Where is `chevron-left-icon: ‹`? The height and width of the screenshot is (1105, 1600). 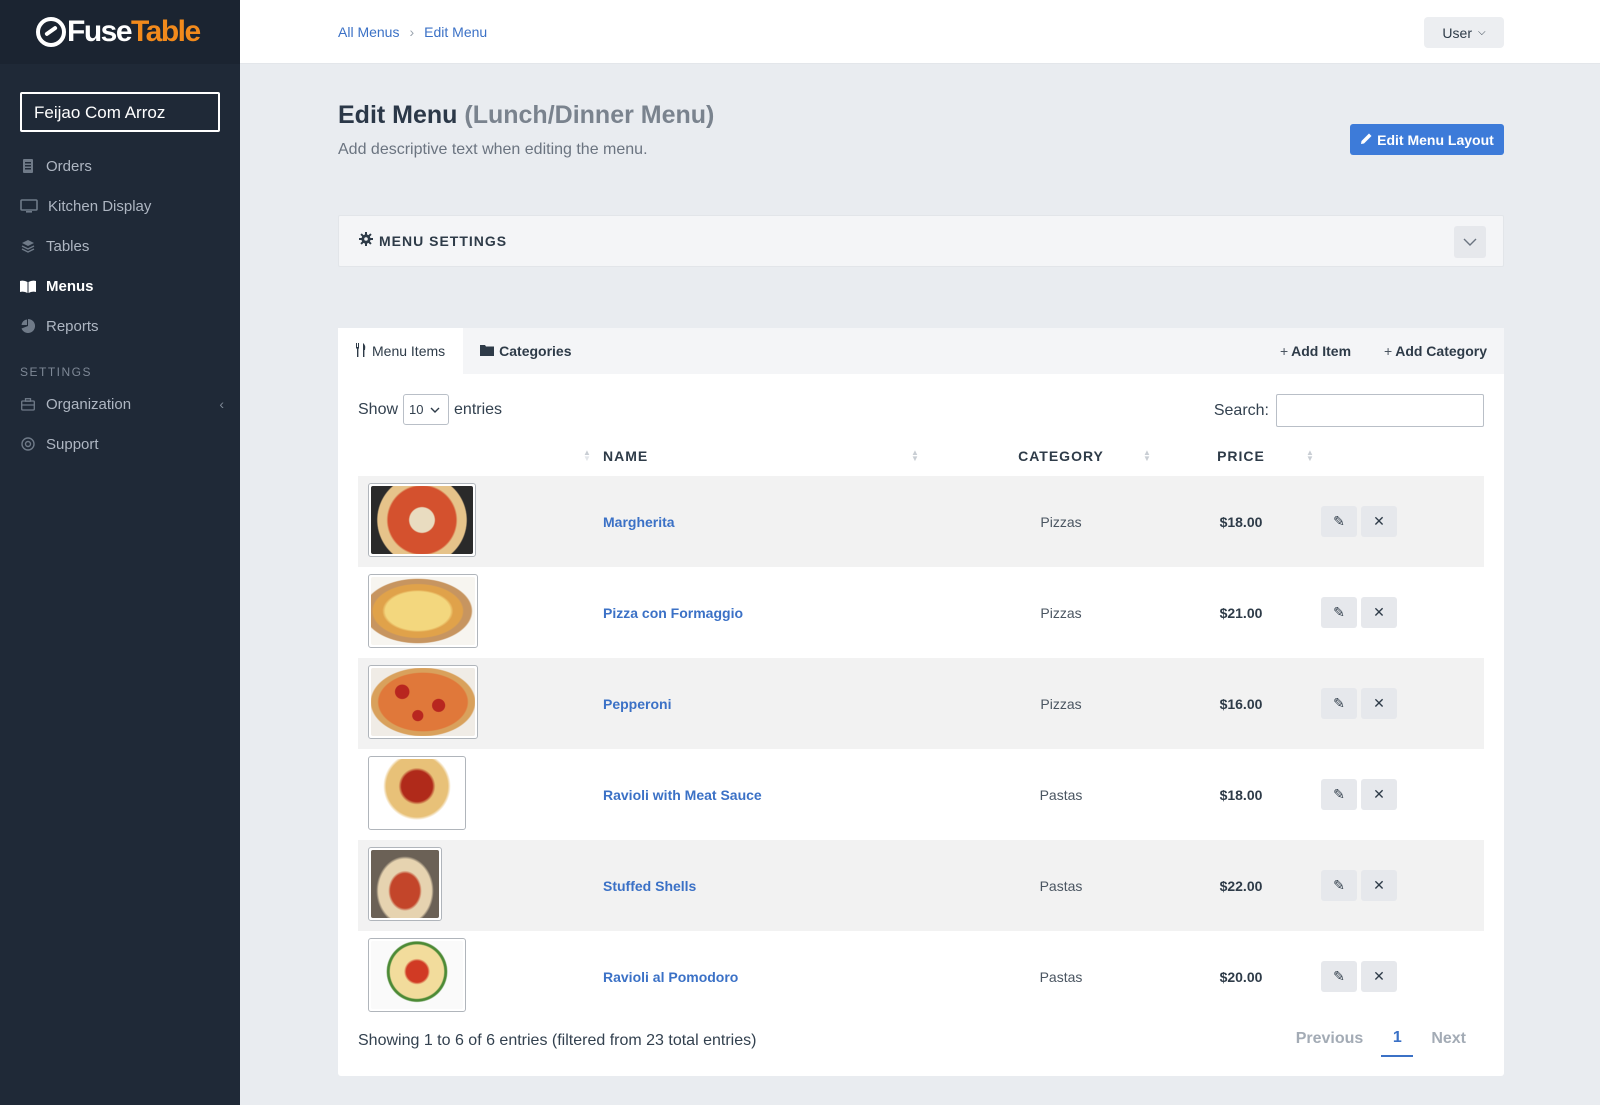 chevron-left-icon: ‹ is located at coordinates (221, 404).